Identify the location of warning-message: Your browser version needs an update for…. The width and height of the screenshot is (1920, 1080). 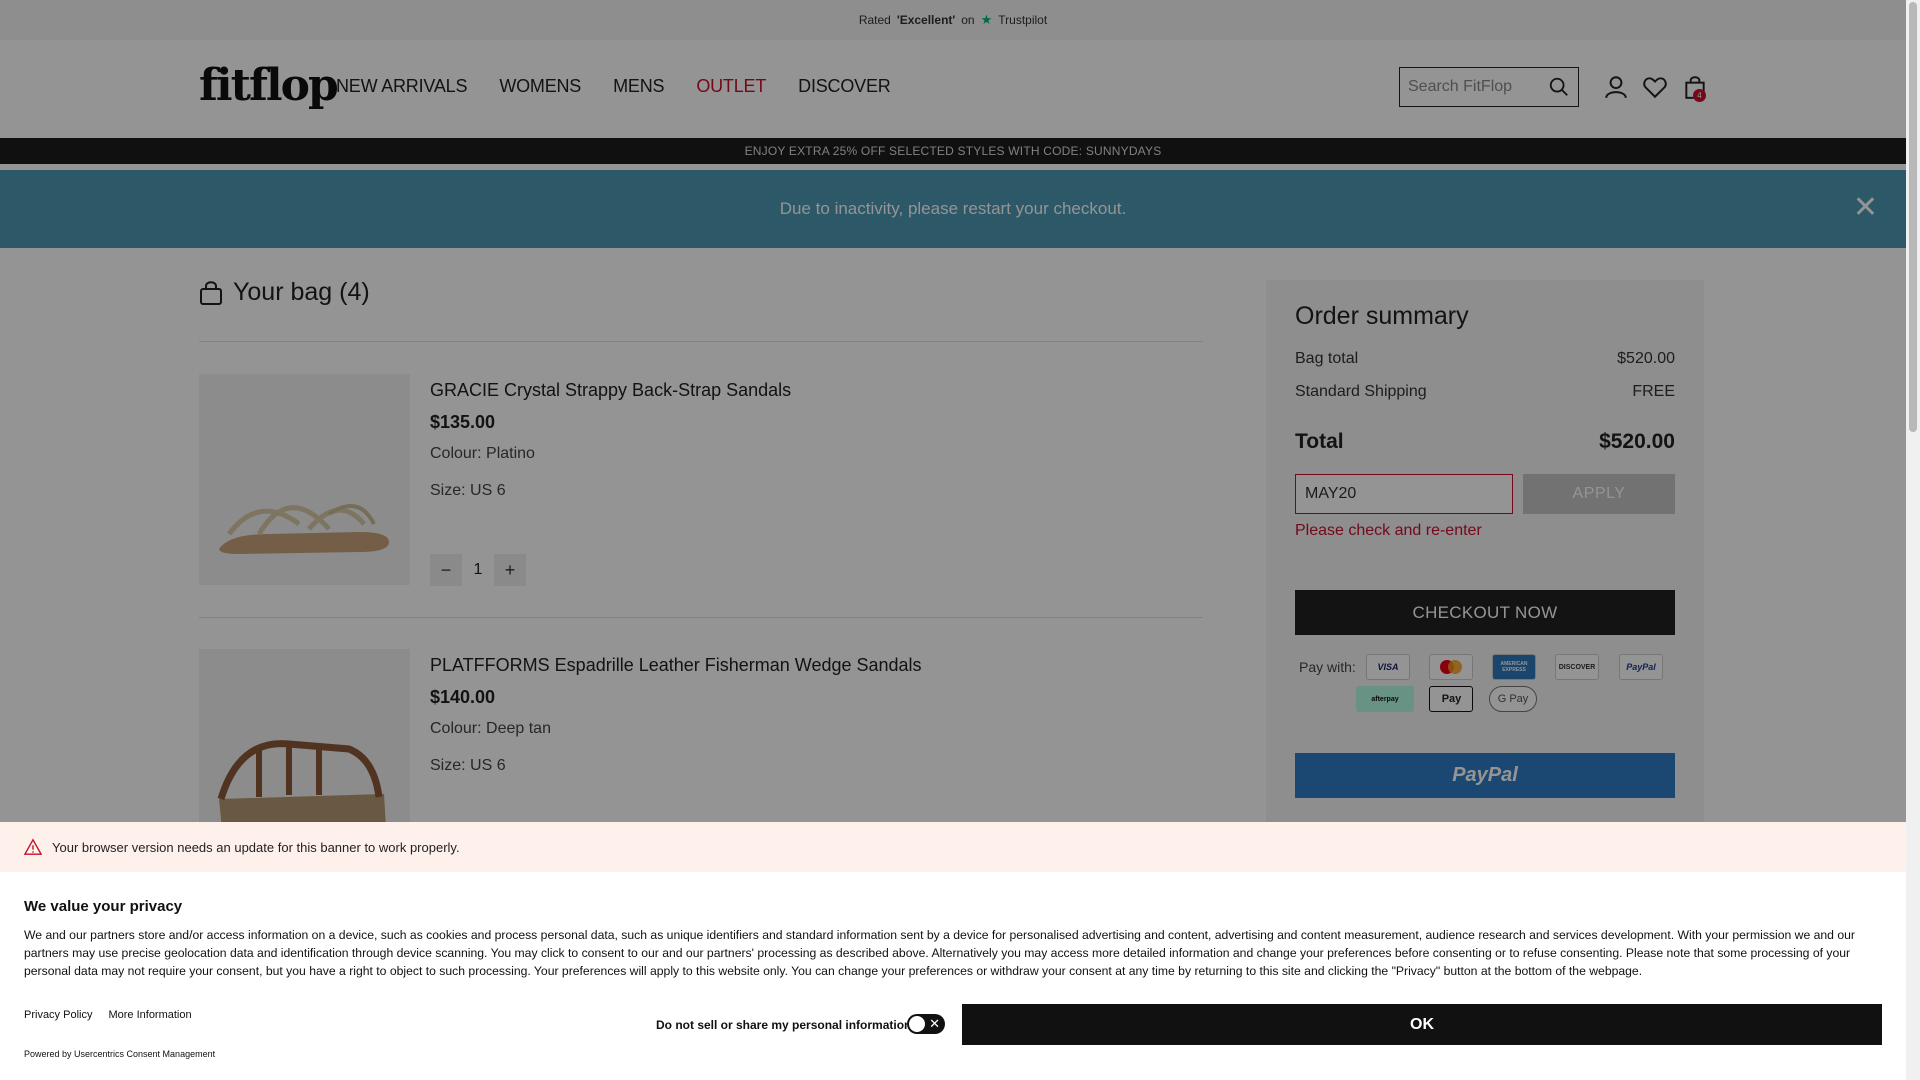
(256, 847).